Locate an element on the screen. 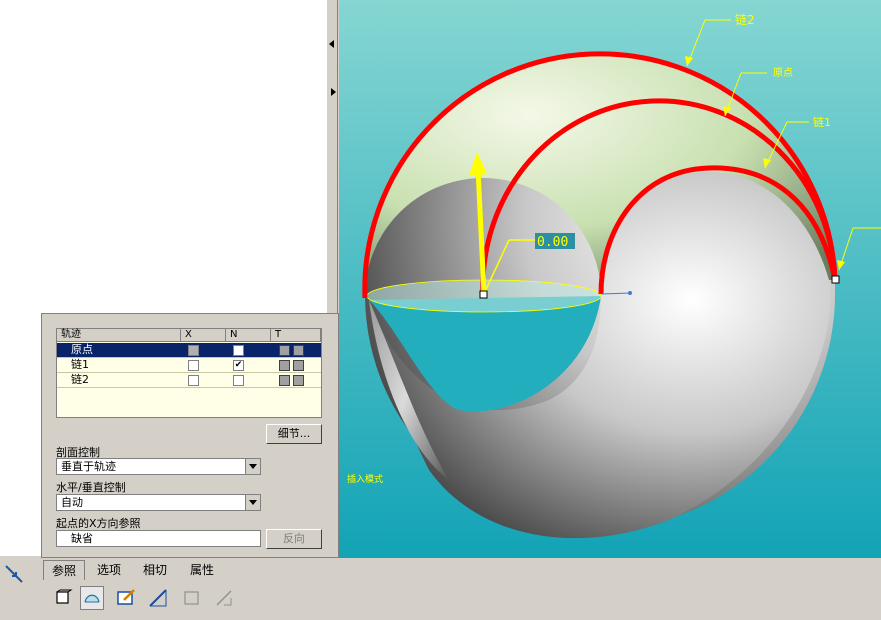 The height and width of the screenshot is (620, 881). sketch-icon is located at coordinates (126, 598).